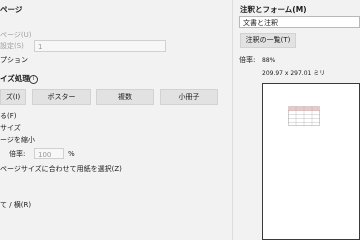  Describe the element at coordinates (14, 60) in the screenshot. I see `options-label: プション` at that location.